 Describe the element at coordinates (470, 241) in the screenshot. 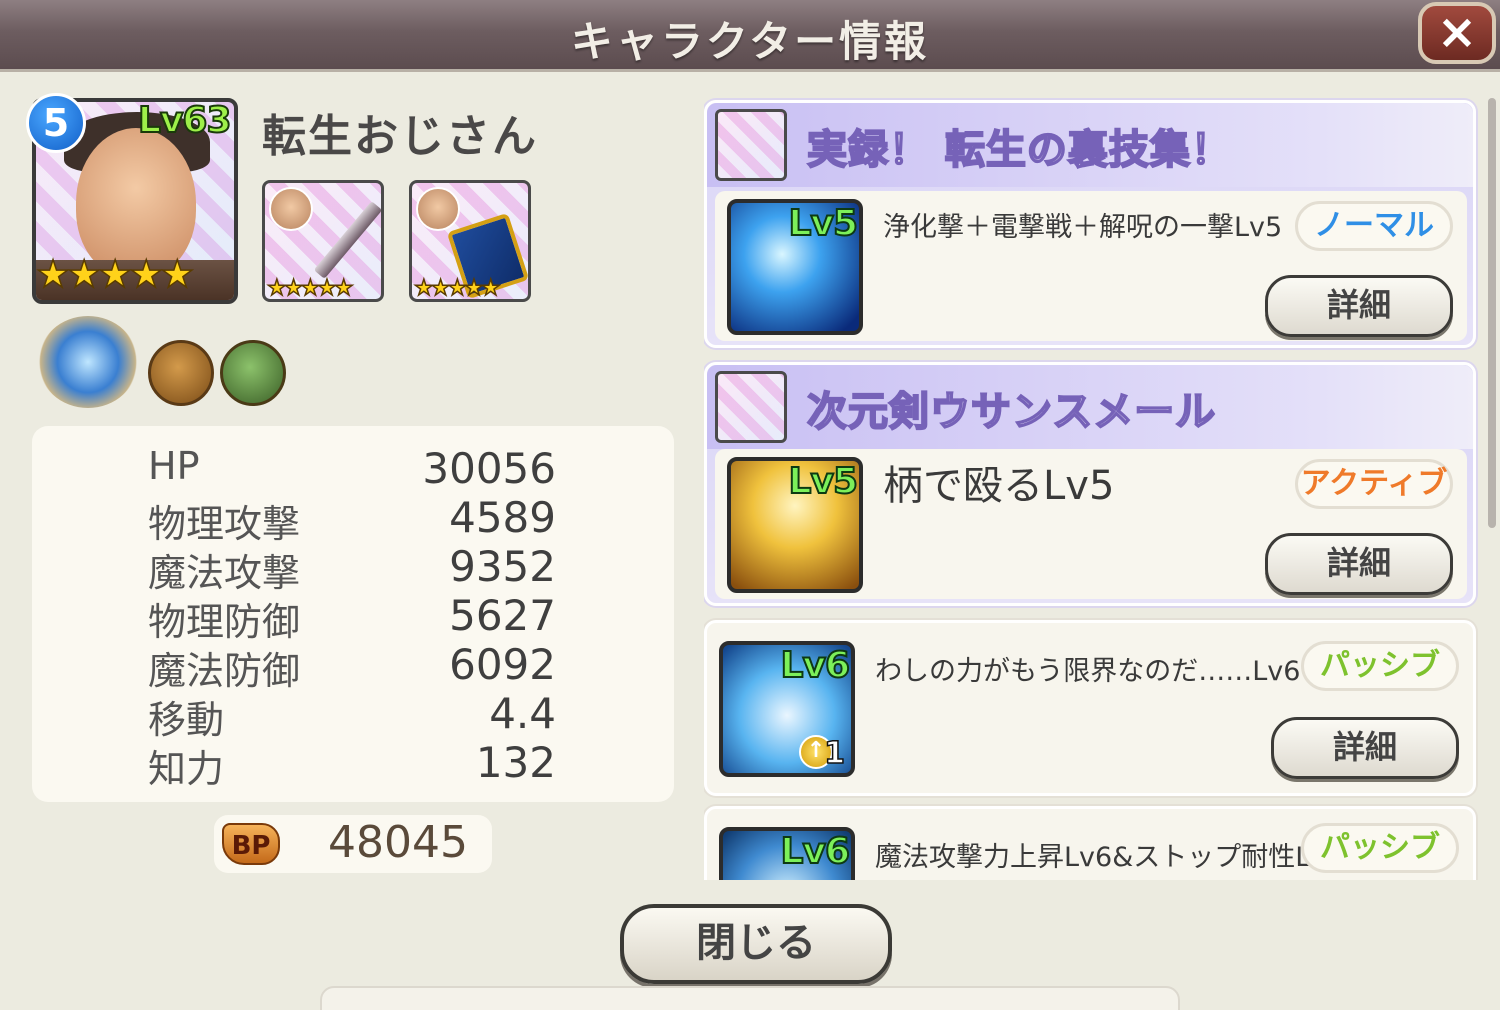

I see `equip-weapon-book: ★★★★★` at that location.